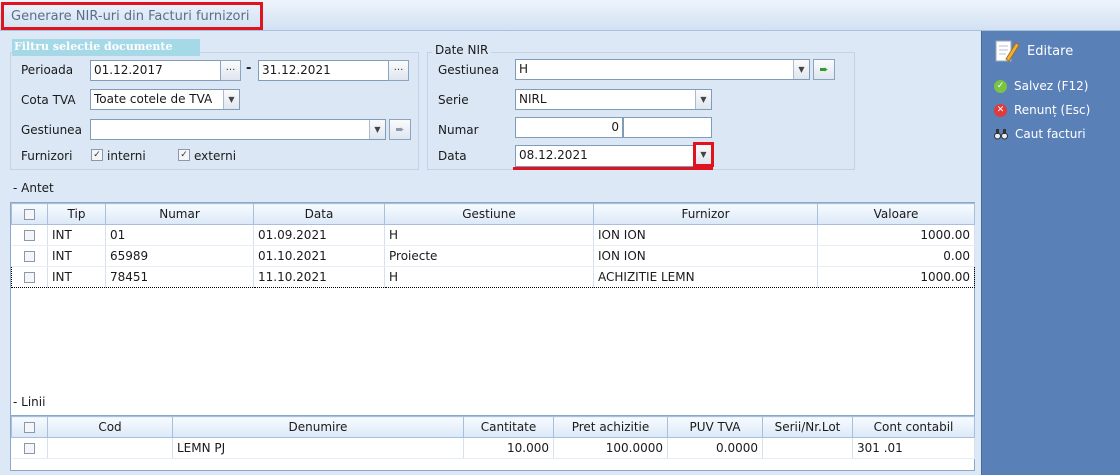  What do you see at coordinates (47, 156) in the screenshot?
I see `suppliers-label: Furnizori` at bounding box center [47, 156].